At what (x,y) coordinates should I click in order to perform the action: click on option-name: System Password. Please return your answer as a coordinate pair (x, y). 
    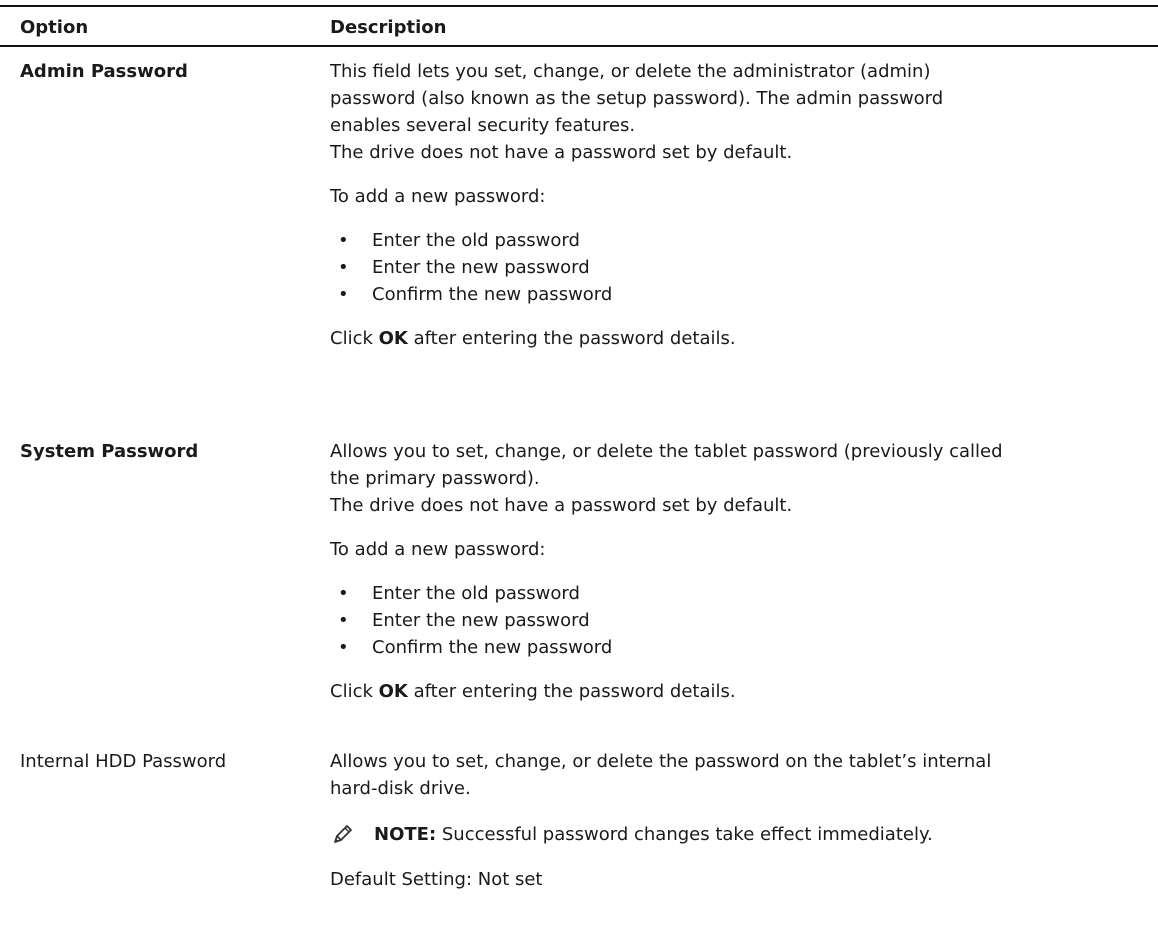
    Looking at the image, I should click on (109, 451).